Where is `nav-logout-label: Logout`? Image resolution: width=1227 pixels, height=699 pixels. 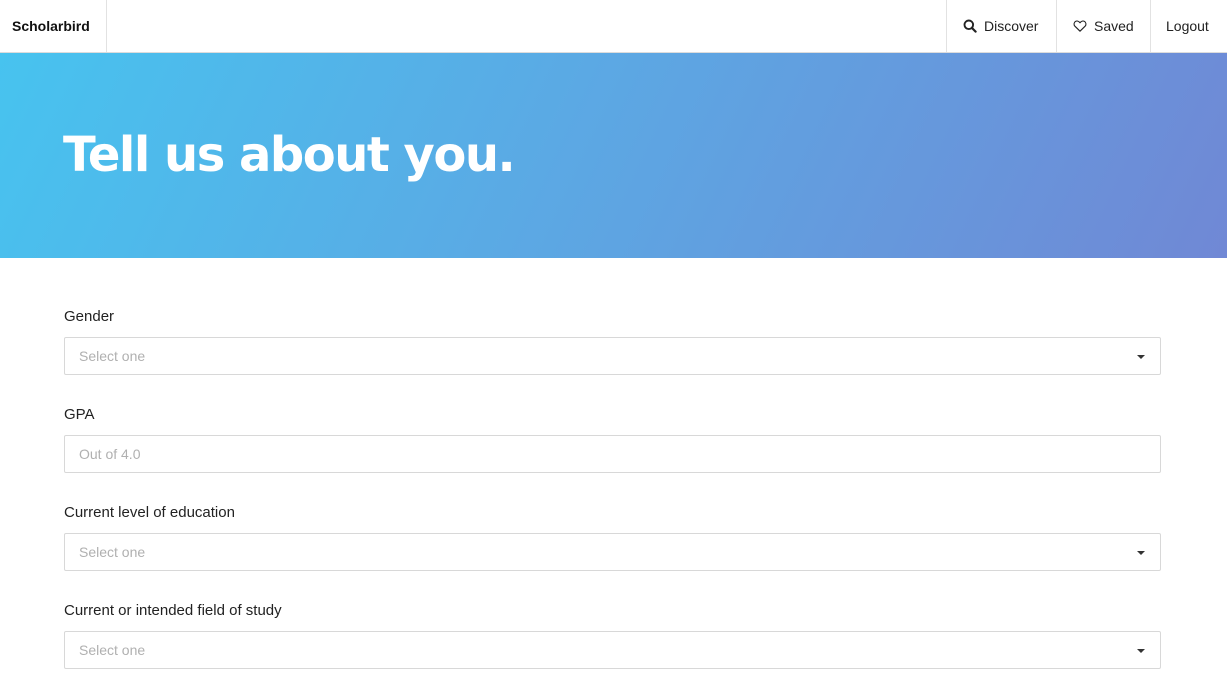 nav-logout-label: Logout is located at coordinates (1187, 26).